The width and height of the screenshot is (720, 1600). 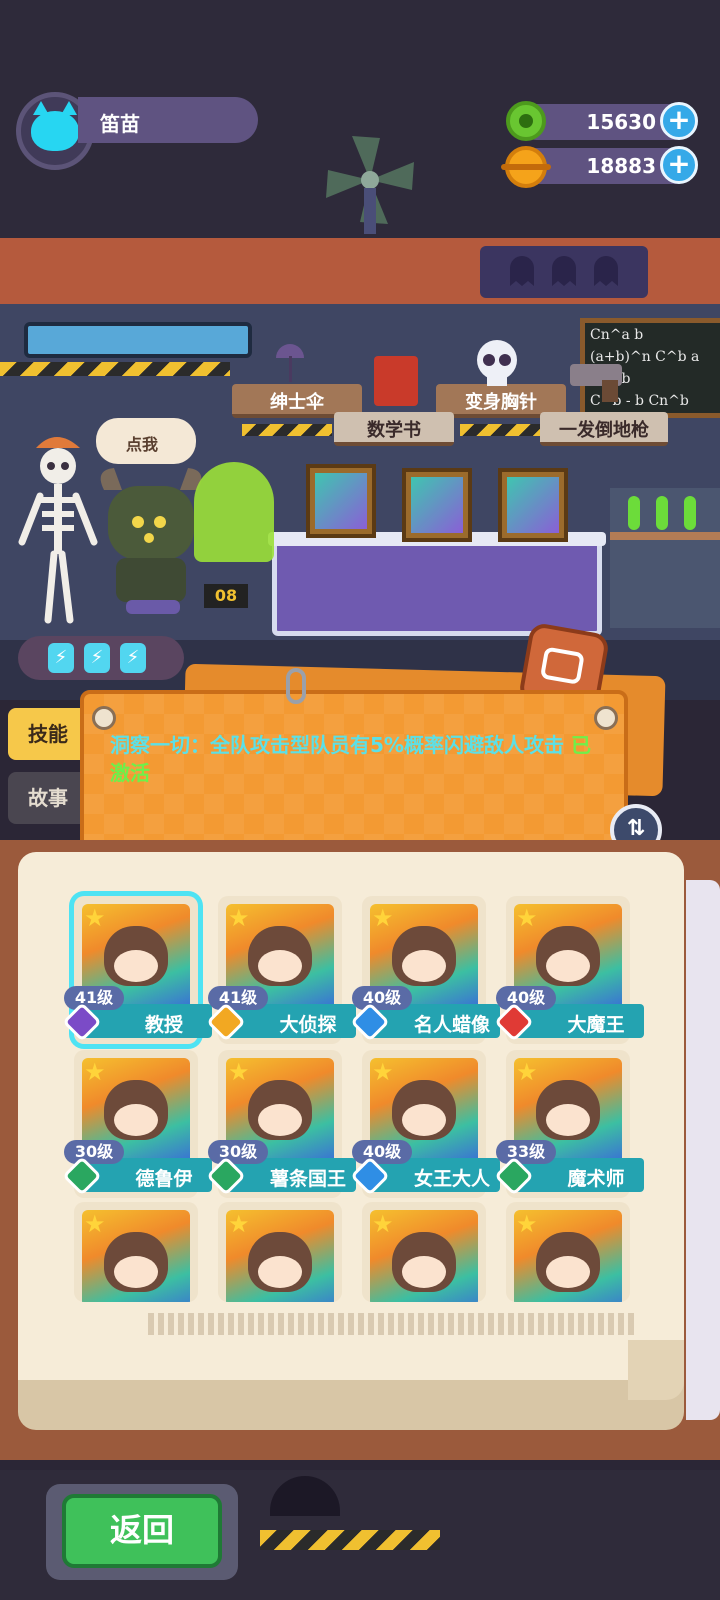 What do you see at coordinates (164, 1179) in the screenshot?
I see `character-name: 德鲁伊` at bounding box center [164, 1179].